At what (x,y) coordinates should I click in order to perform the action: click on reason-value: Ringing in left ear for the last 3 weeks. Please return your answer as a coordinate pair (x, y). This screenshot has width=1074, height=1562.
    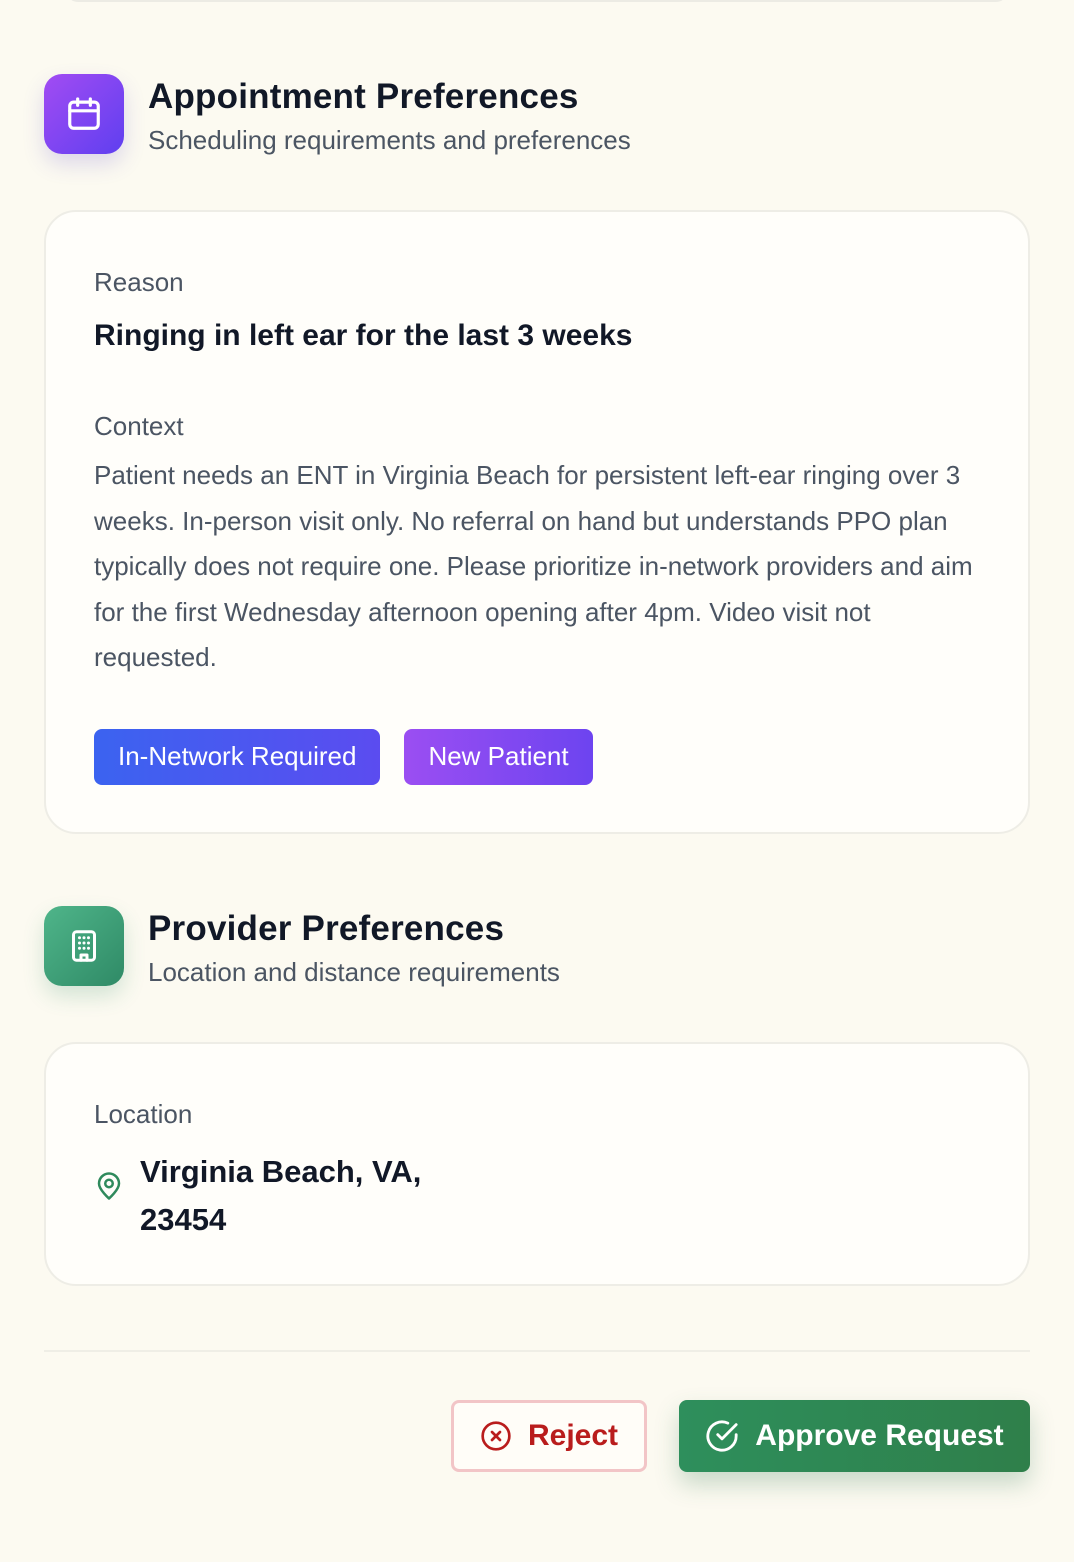
    Looking at the image, I should click on (363, 335).